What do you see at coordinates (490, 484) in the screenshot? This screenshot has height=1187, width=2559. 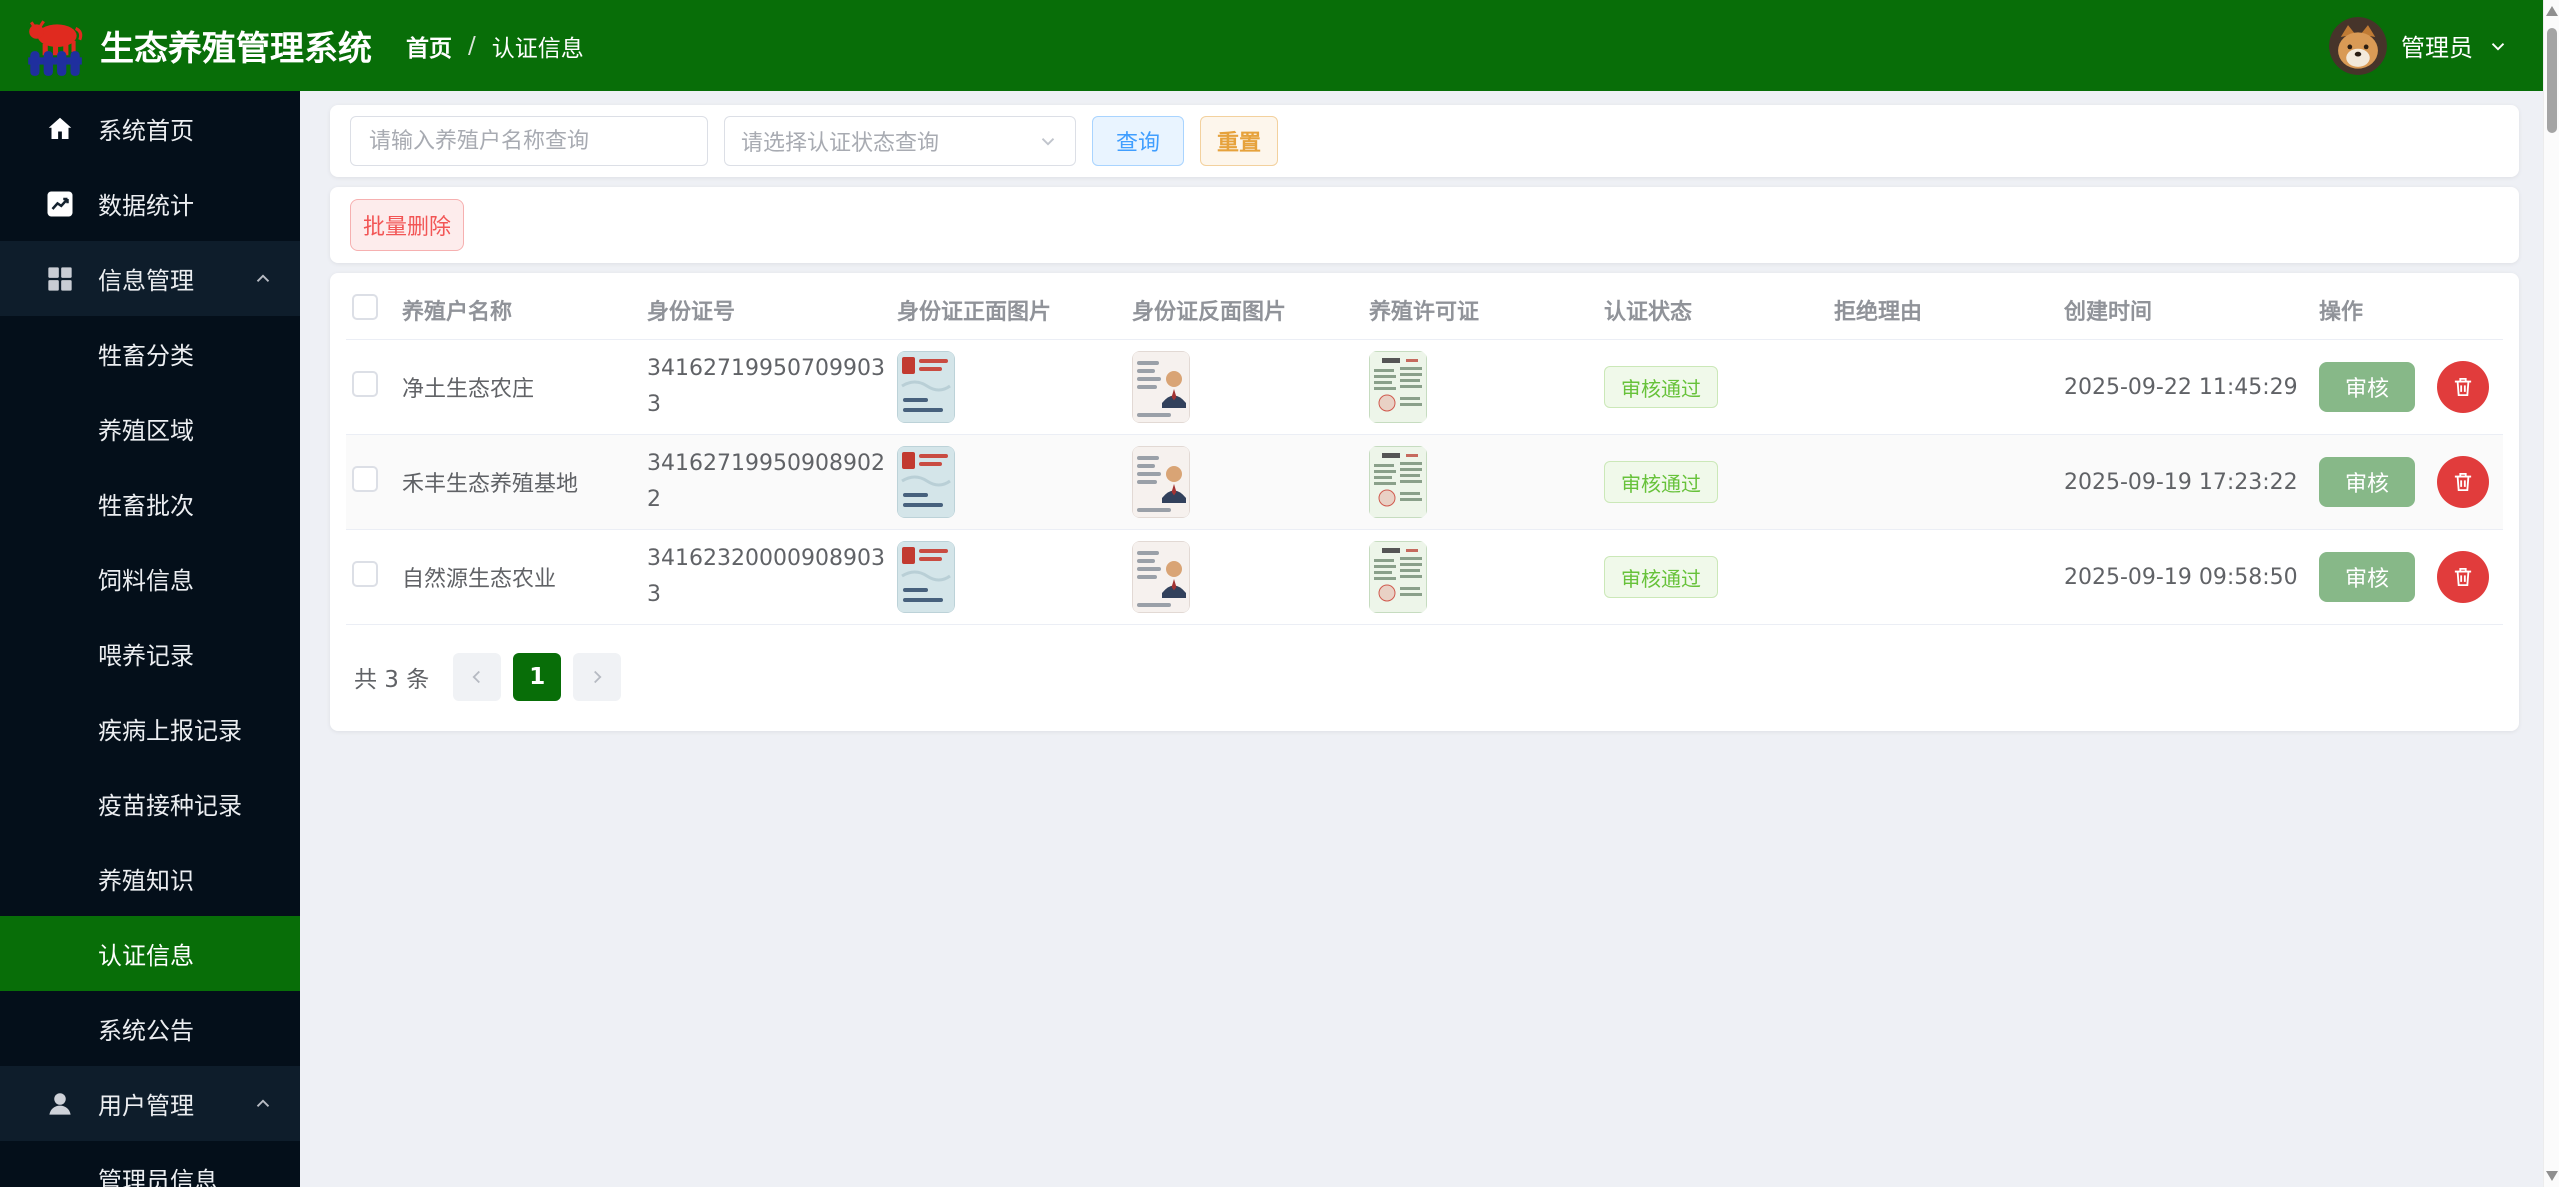 I see `farmer-name: 禾丰生态养殖基地` at bounding box center [490, 484].